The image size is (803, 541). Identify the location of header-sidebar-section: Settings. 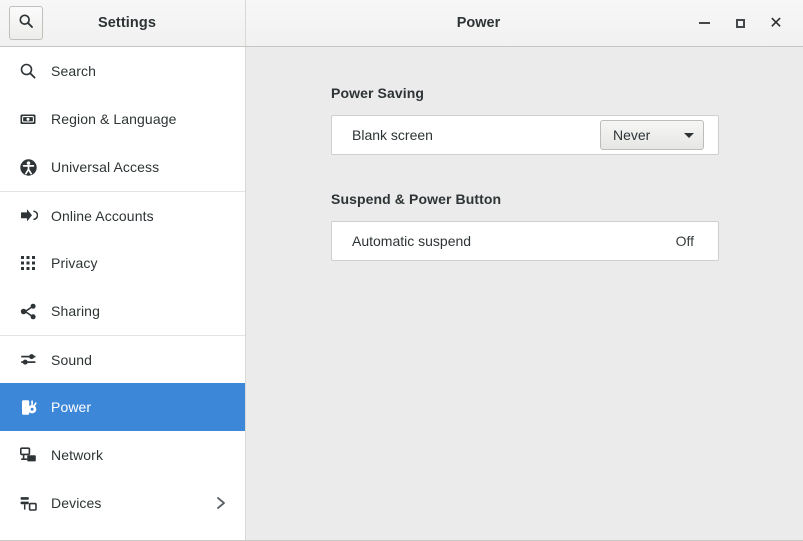
(123, 23).